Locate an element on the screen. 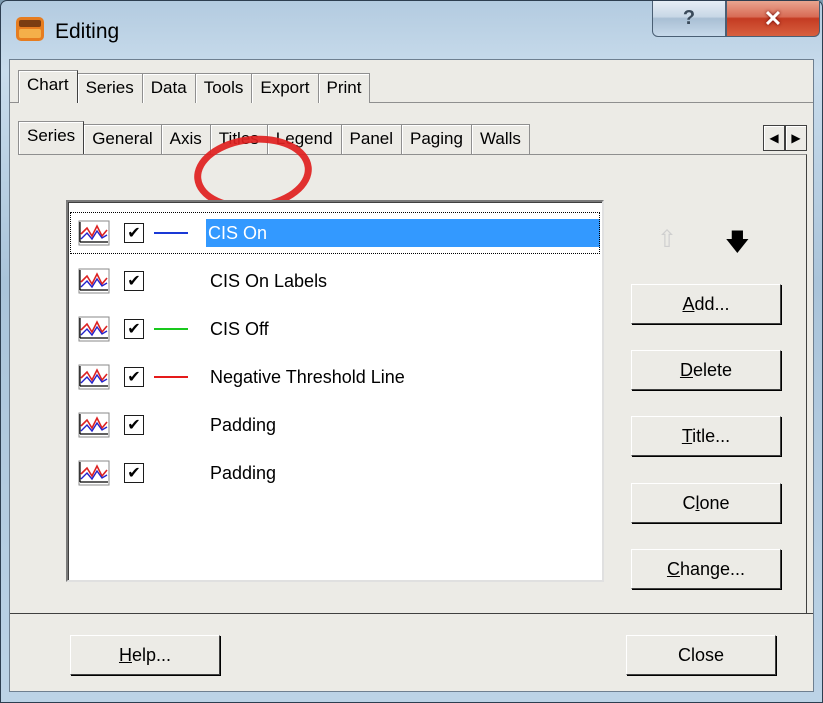 The width and height of the screenshot is (823, 703). close-icon: ✕ is located at coordinates (773, 18).